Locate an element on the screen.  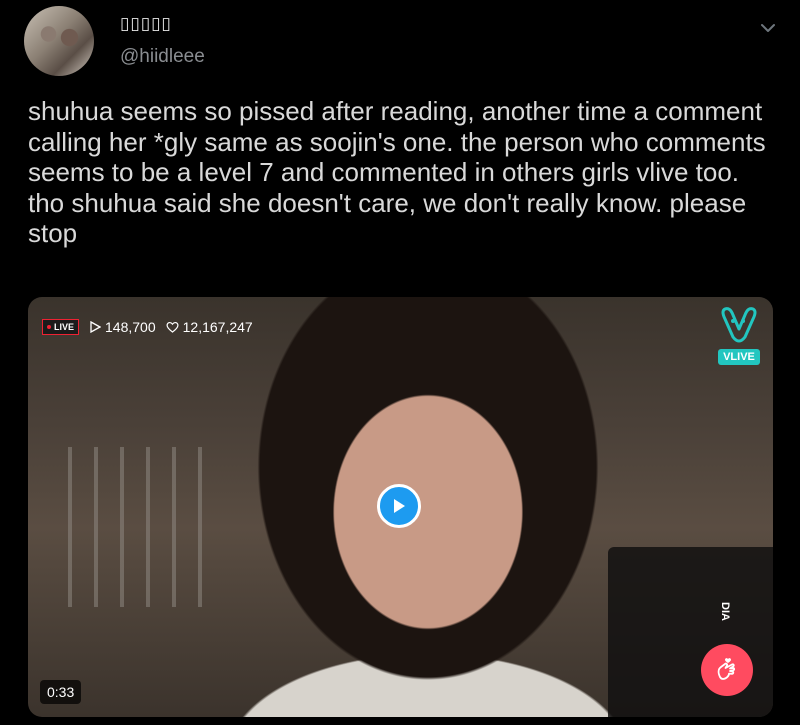
background-chairs is located at coordinates (143, 527).